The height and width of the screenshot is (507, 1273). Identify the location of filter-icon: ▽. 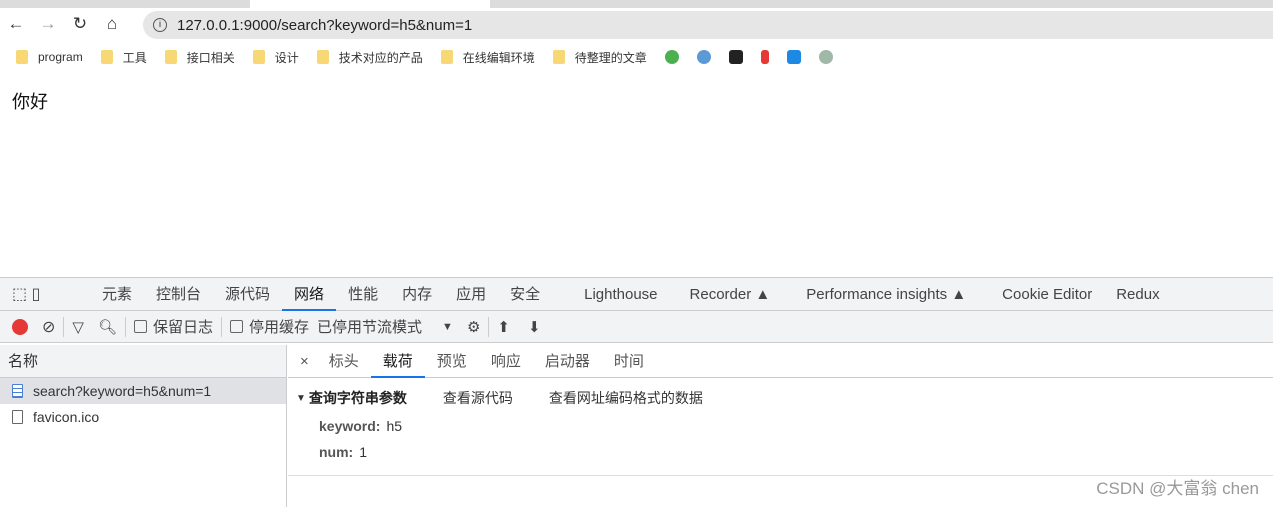
(78, 327).